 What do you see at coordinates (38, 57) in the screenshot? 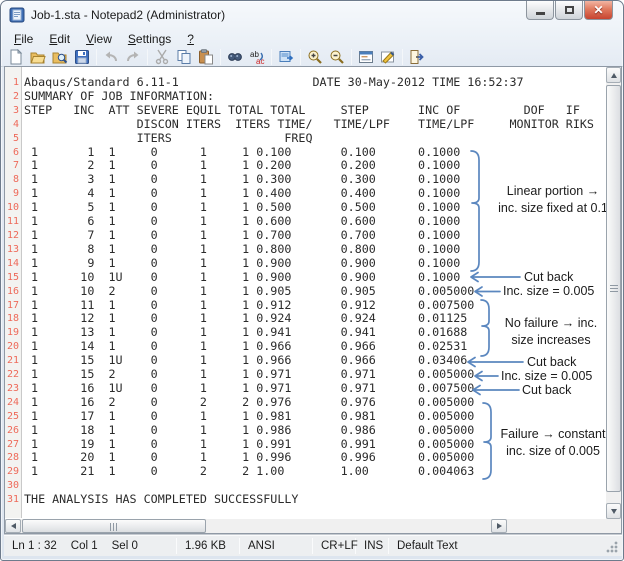
I see `open-file-icon` at bounding box center [38, 57].